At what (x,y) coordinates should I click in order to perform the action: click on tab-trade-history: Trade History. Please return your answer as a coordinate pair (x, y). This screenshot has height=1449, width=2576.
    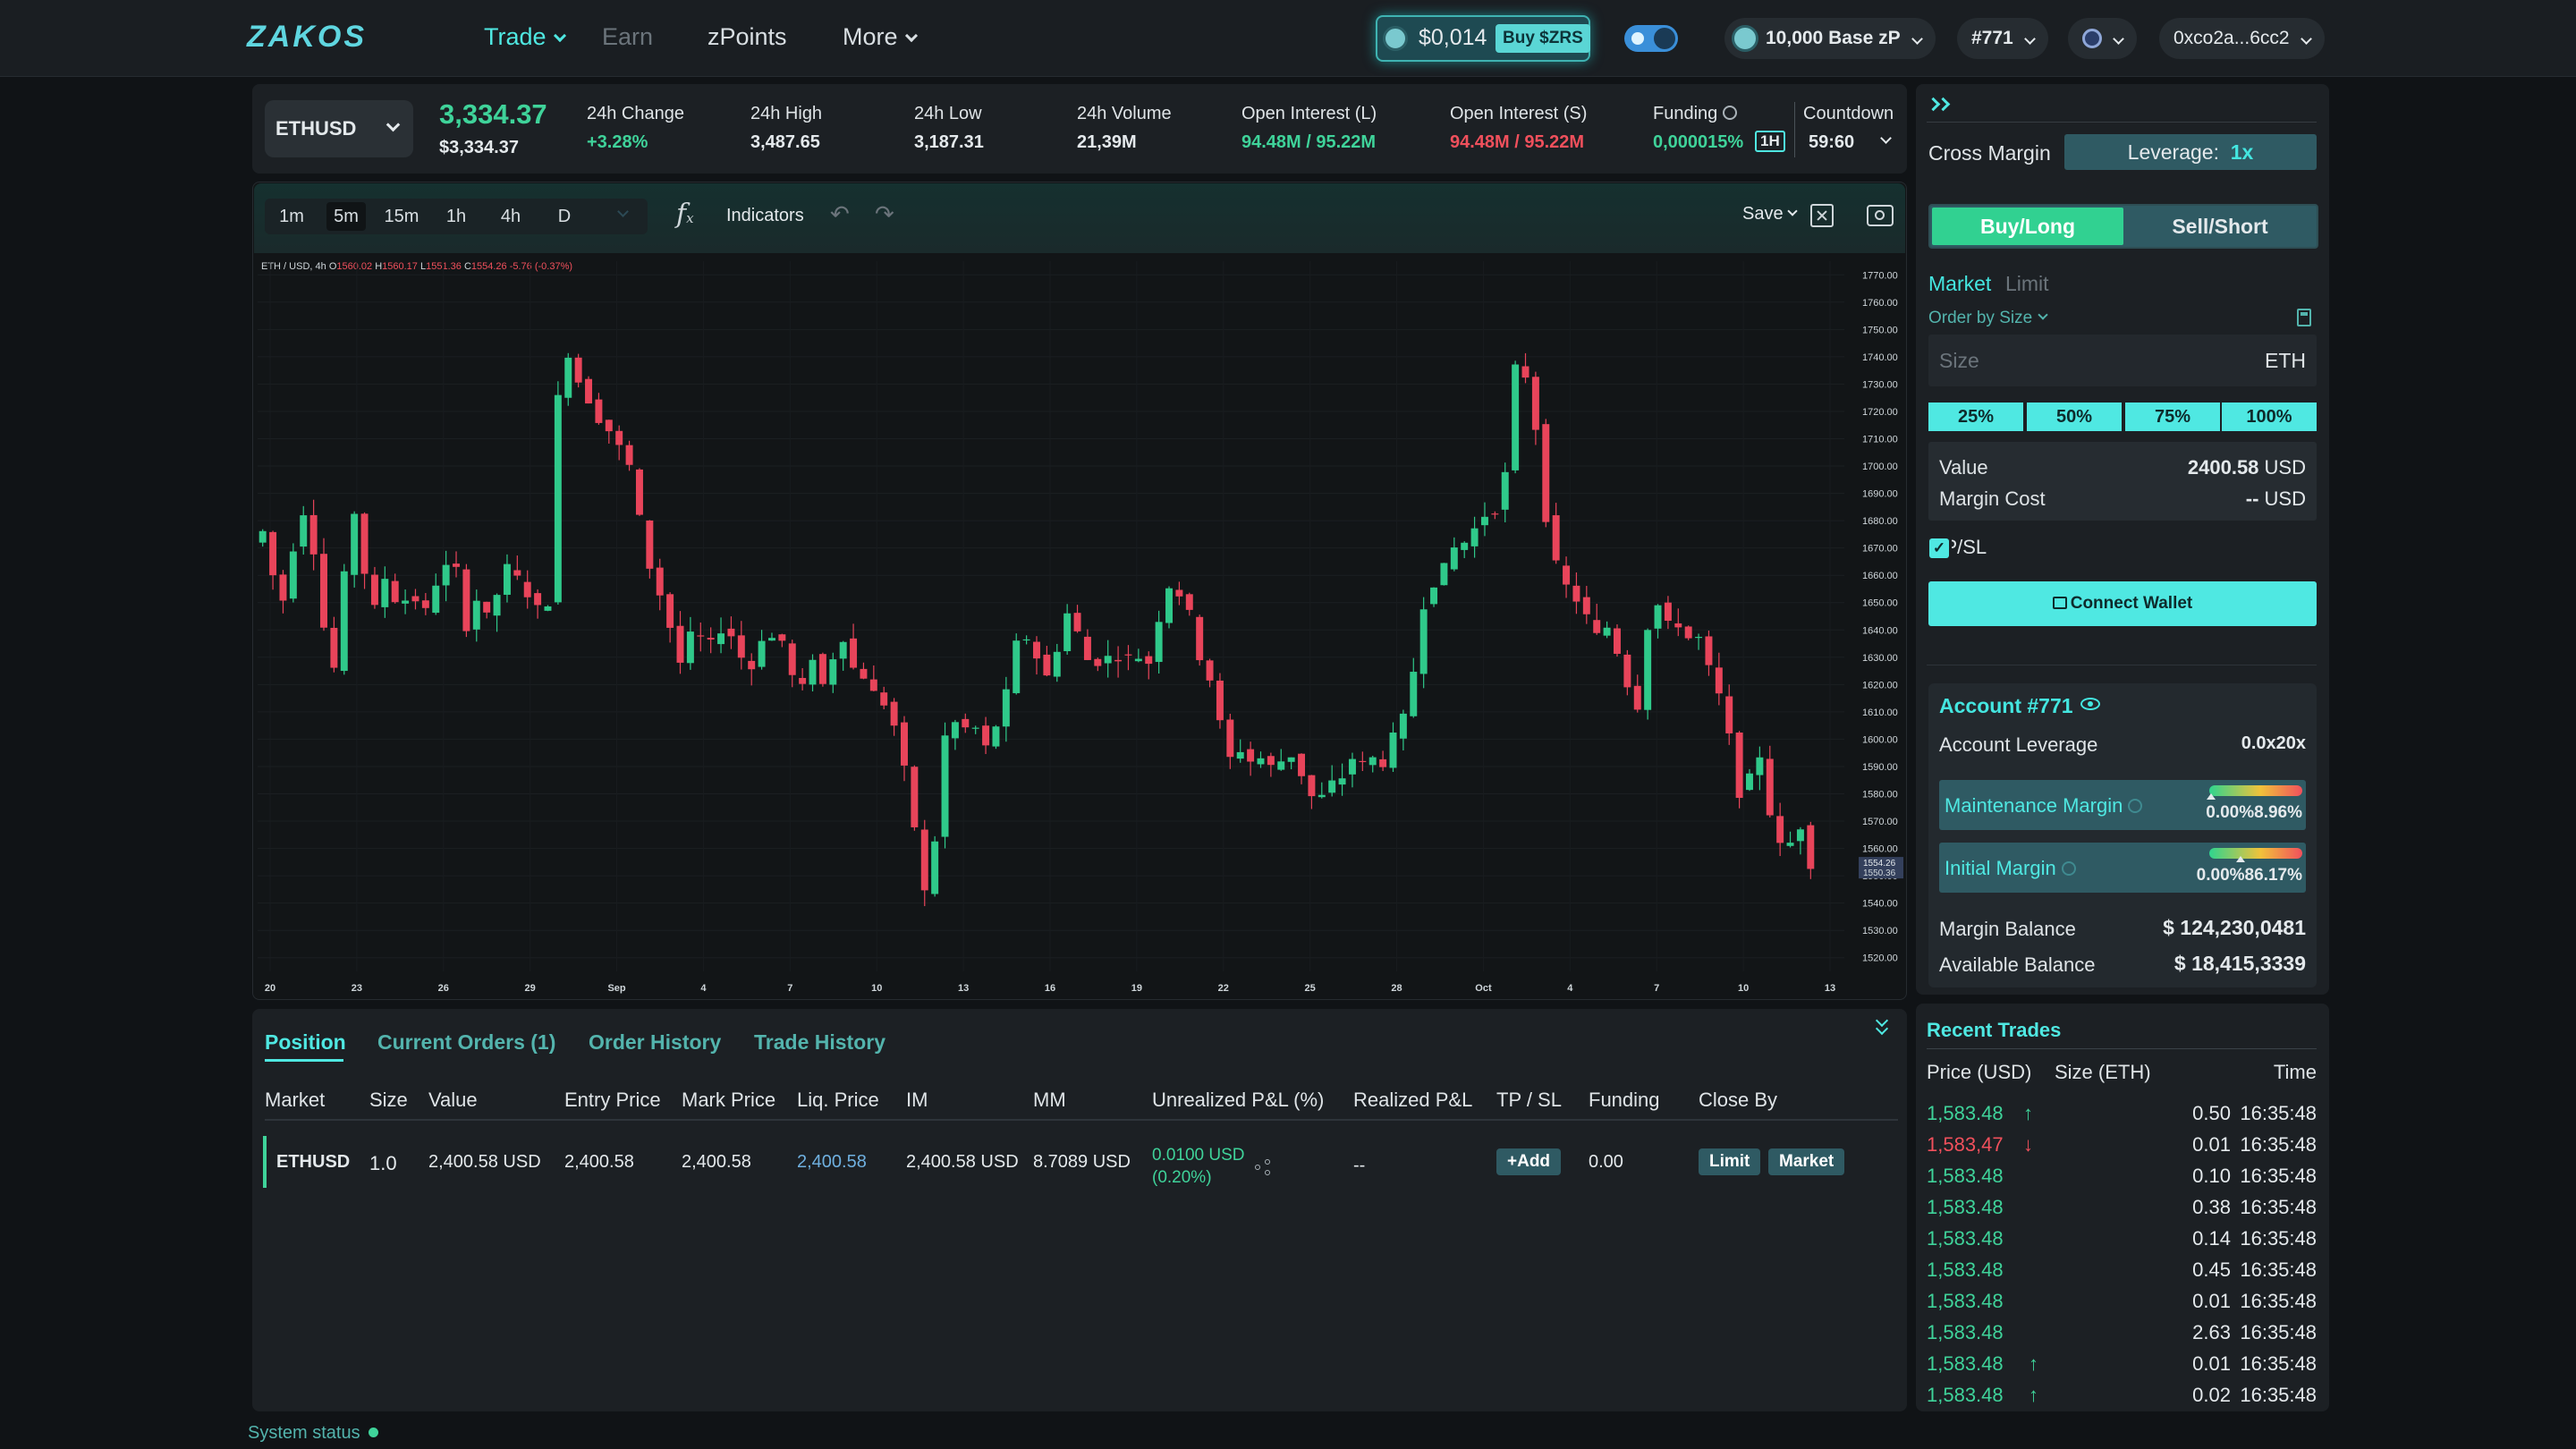
    Looking at the image, I should click on (820, 1042).